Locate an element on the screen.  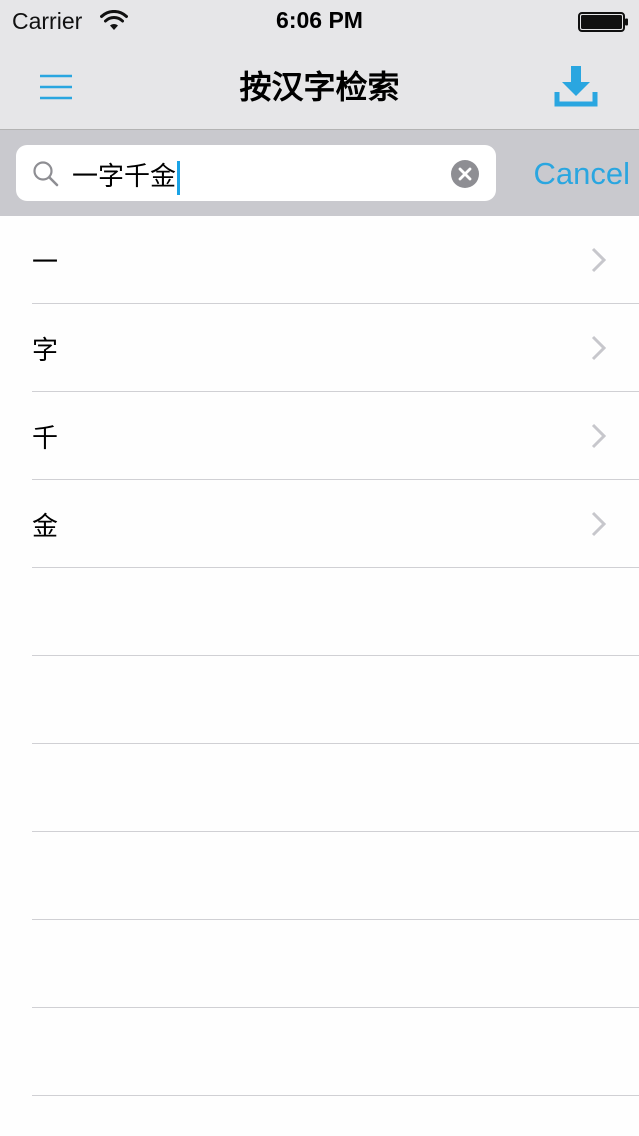
status-time: 6:06 PM is located at coordinates (319, 20).